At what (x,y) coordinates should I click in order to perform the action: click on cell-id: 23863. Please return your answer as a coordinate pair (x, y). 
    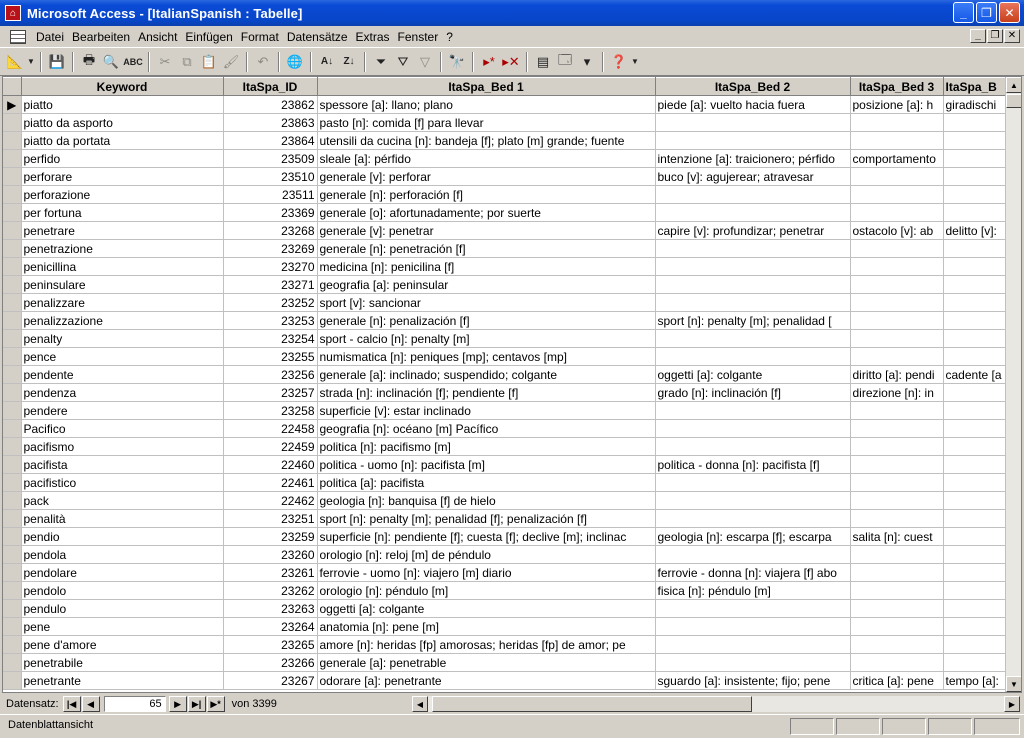
    Looking at the image, I should click on (270, 122).